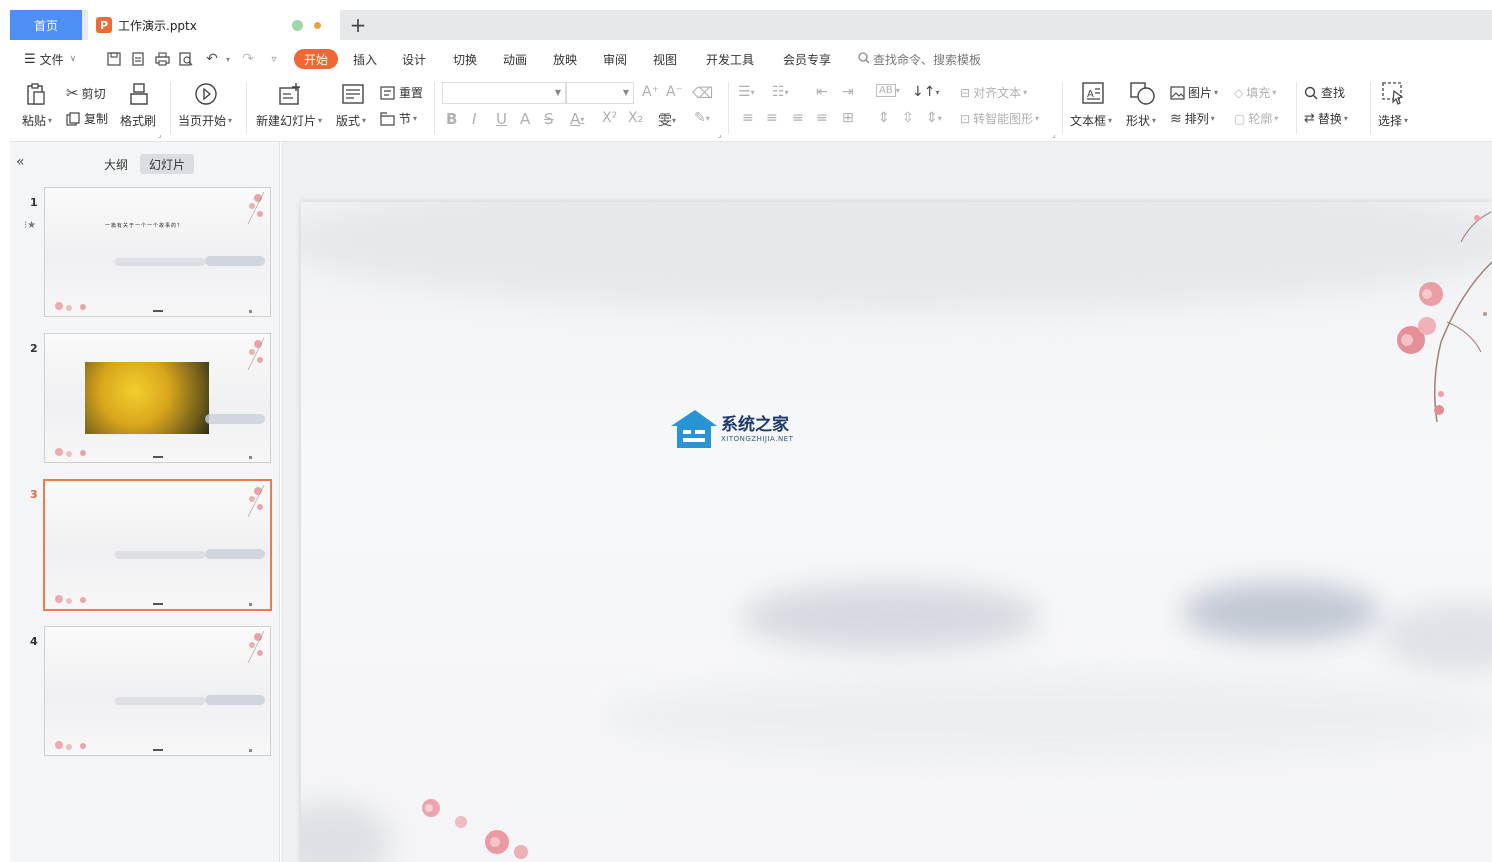 Image resolution: width=1492 pixels, height=862 pixels. Describe the element at coordinates (401, 92) in the screenshot. I see `reset-button: 重置` at that location.